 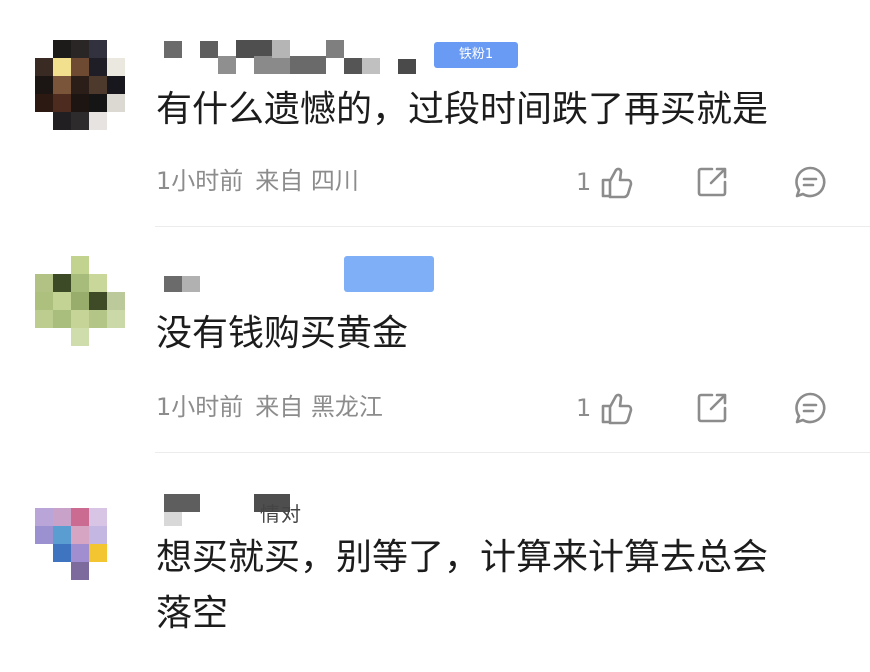 I want to click on fan-badge: 铁粉1, so click(x=476, y=55).